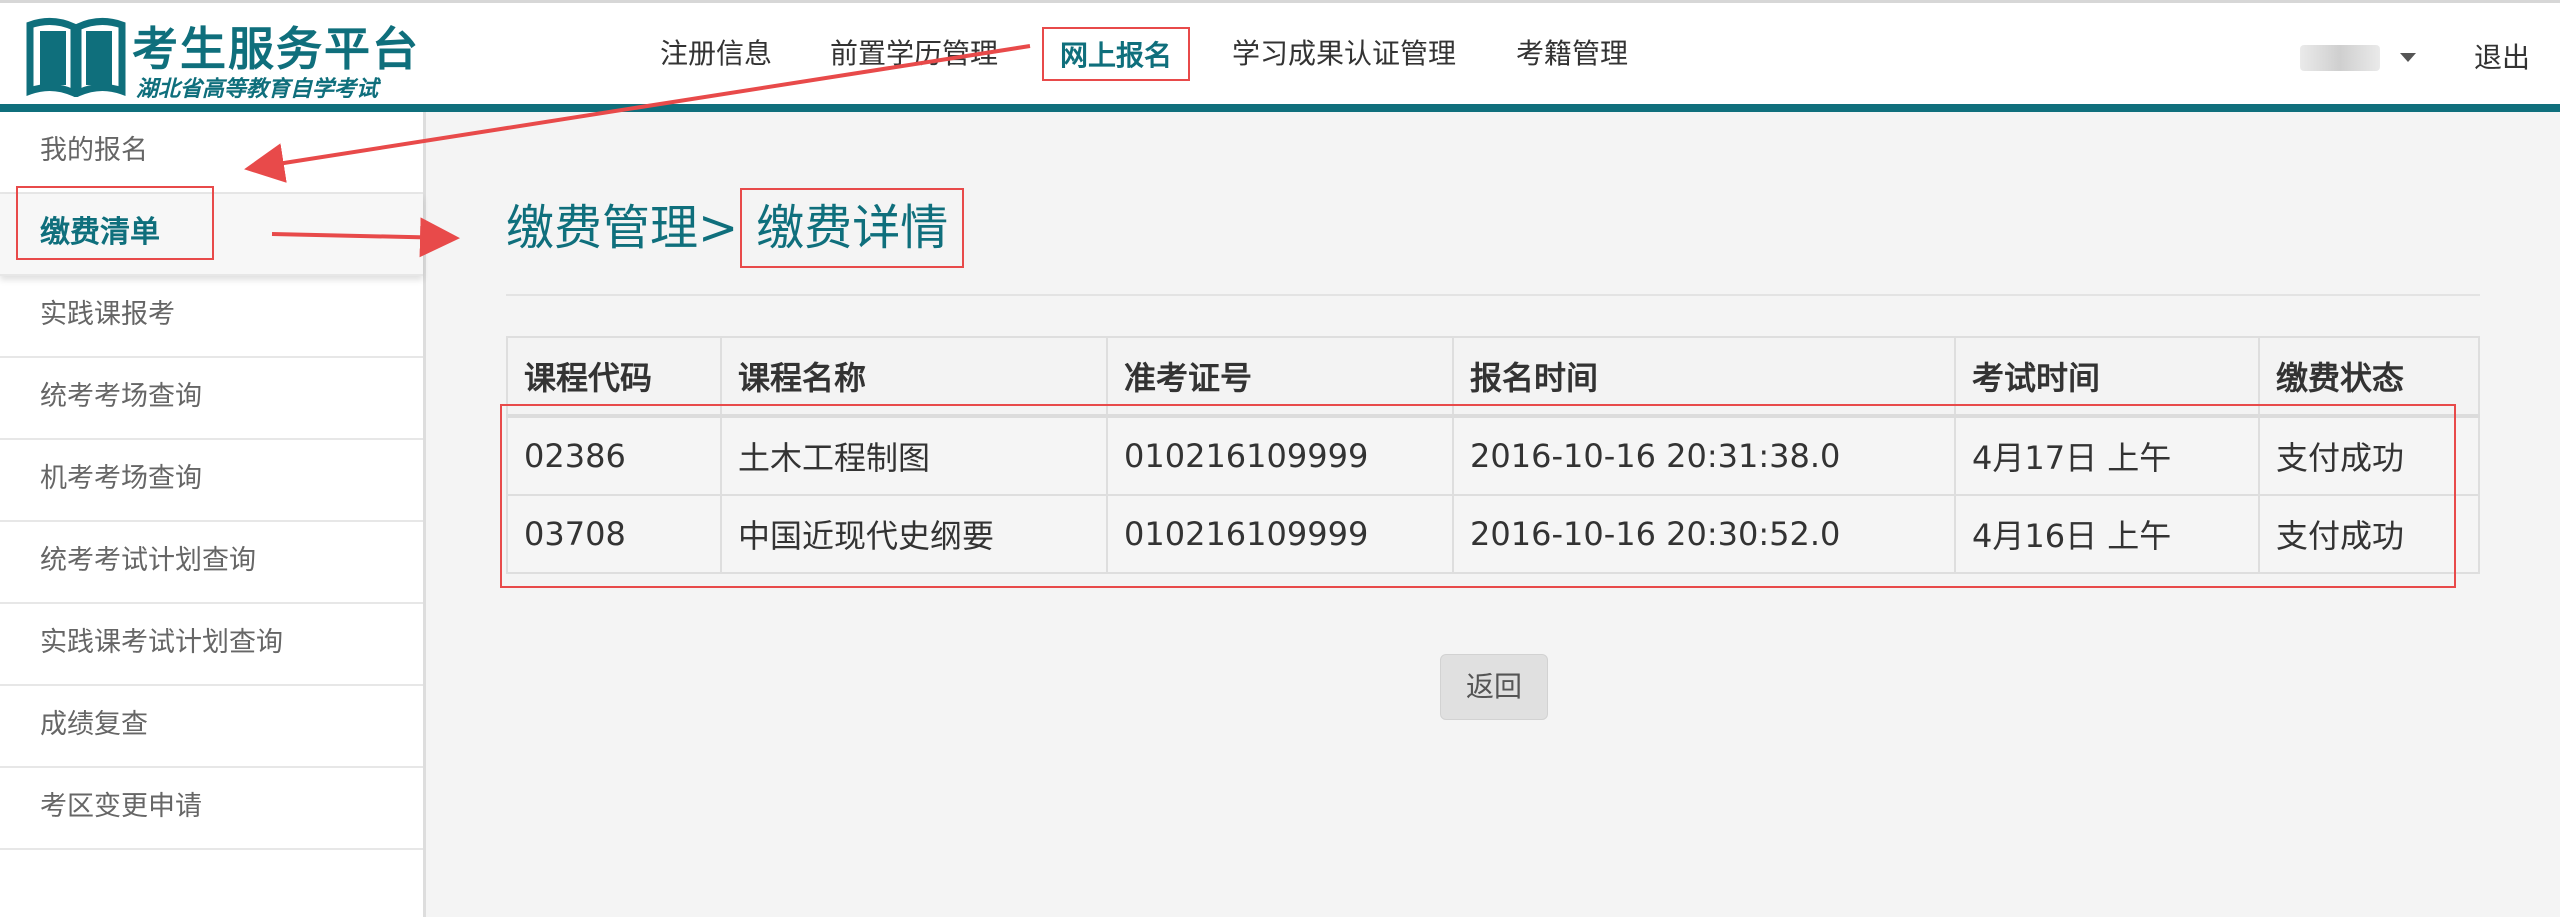  Describe the element at coordinates (2107, 534) in the screenshot. I see `cell-exam-time: 4月16日 上午` at that location.